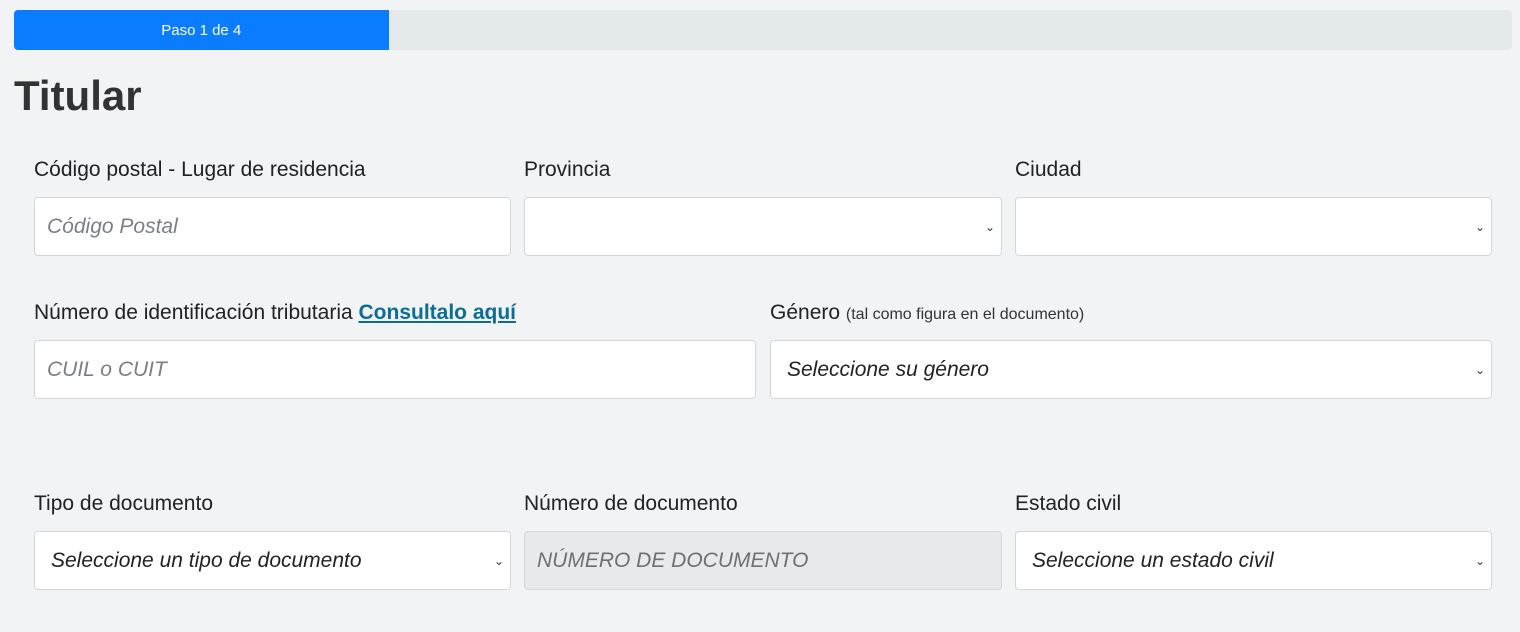 The width and height of the screenshot is (1520, 632). Describe the element at coordinates (805, 312) in the screenshot. I see `gender-label-text: Género` at that location.